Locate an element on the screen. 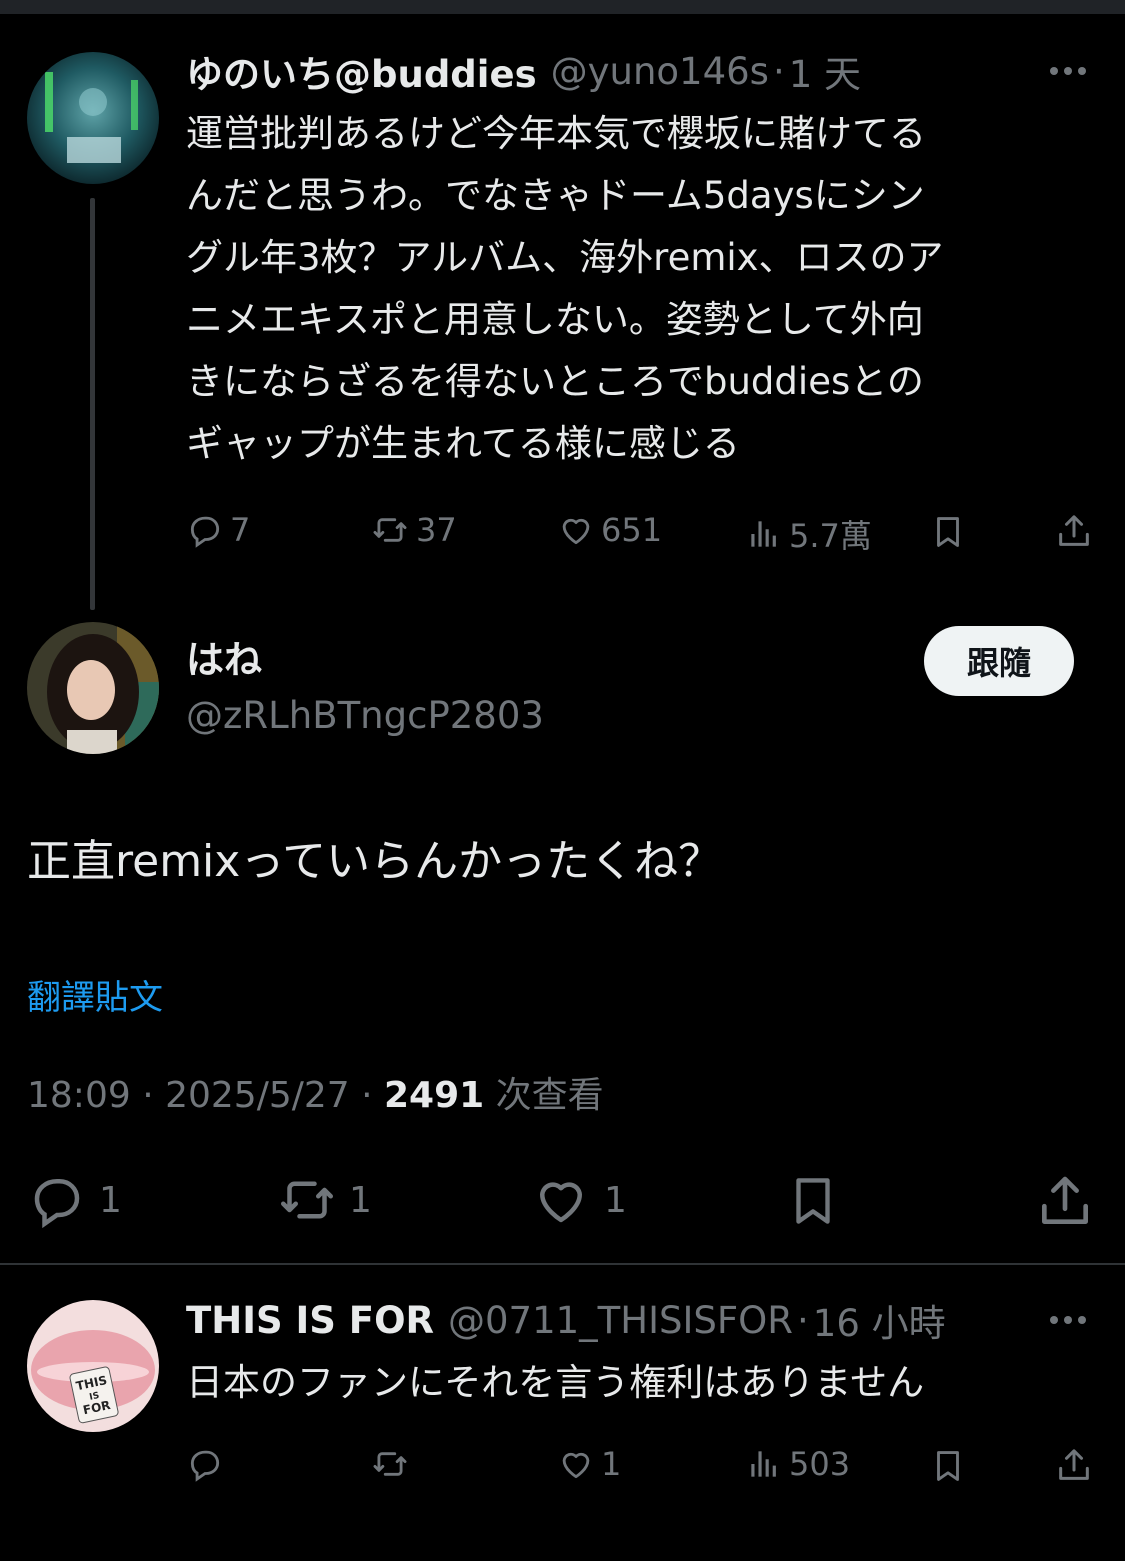 This screenshot has height=1561, width=1125. tweet1-more-icon is located at coordinates (1068, 71).